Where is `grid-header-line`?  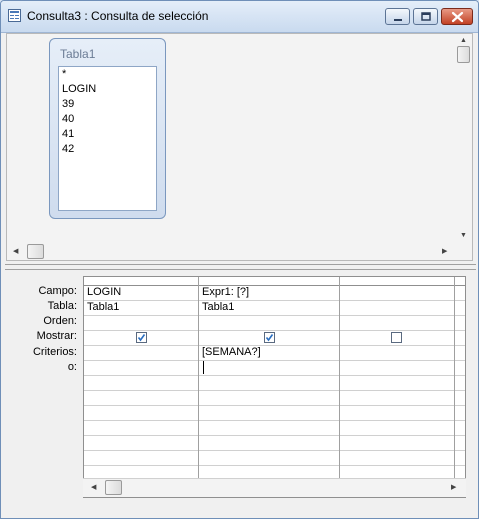 grid-header-line is located at coordinates (274, 285).